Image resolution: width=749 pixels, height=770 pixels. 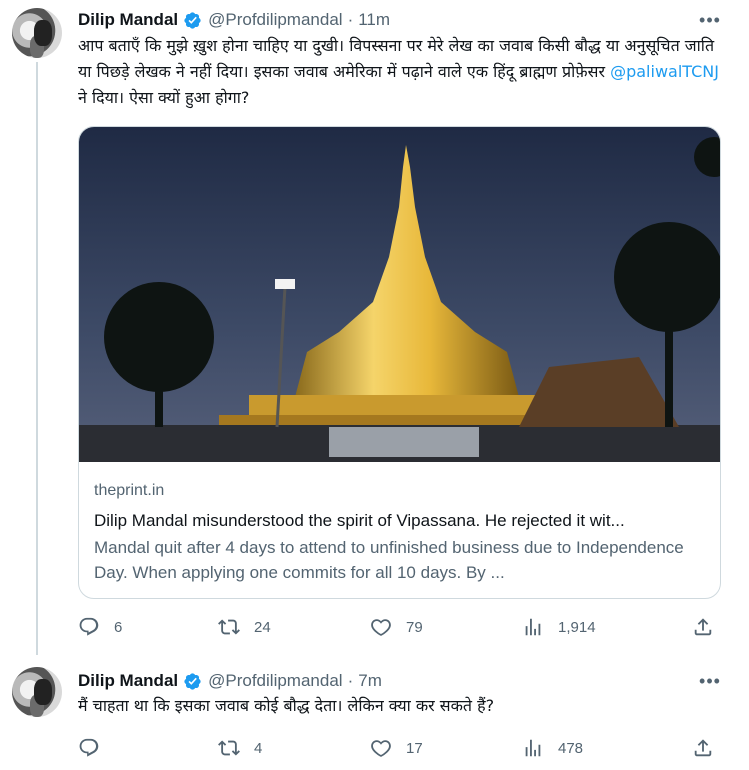 I want to click on tweet-actions: 4 17 478, so click(x=398, y=748).